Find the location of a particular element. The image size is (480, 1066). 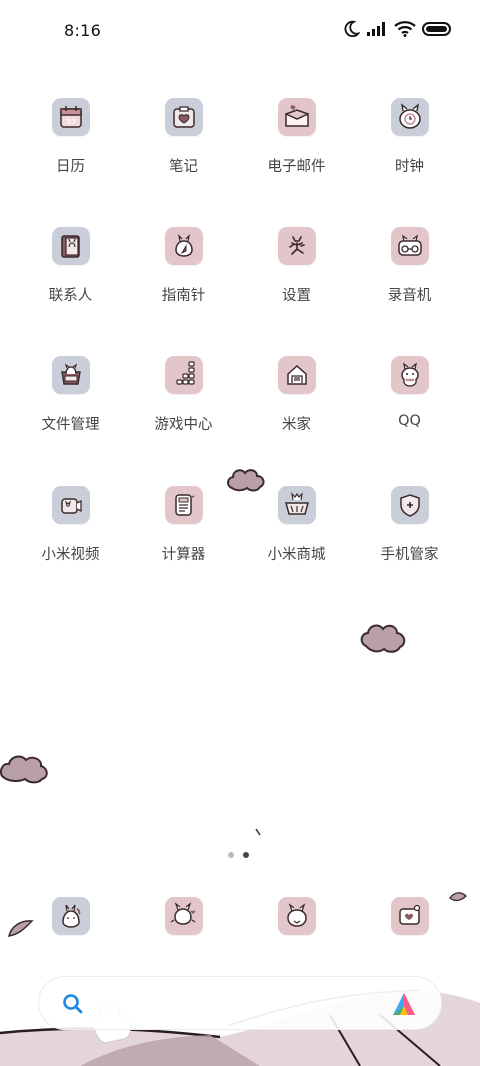

wifi-icon is located at coordinates (405, 29).